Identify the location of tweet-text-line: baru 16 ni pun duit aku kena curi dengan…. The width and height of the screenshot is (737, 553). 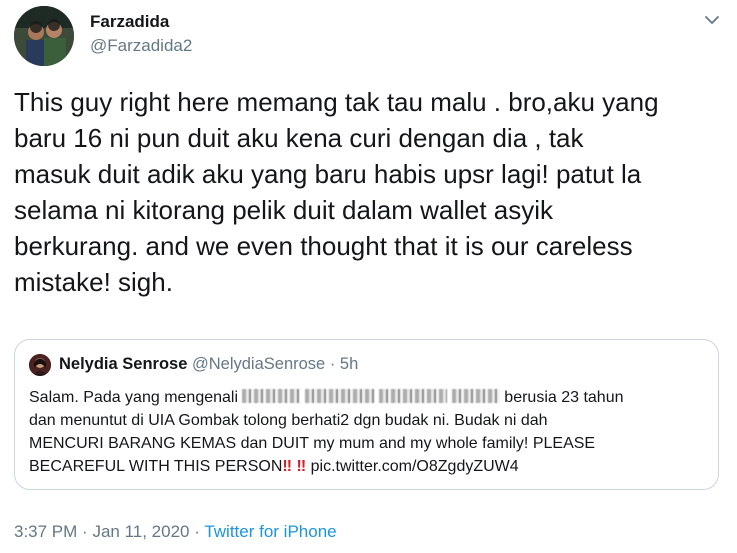
(299, 138).